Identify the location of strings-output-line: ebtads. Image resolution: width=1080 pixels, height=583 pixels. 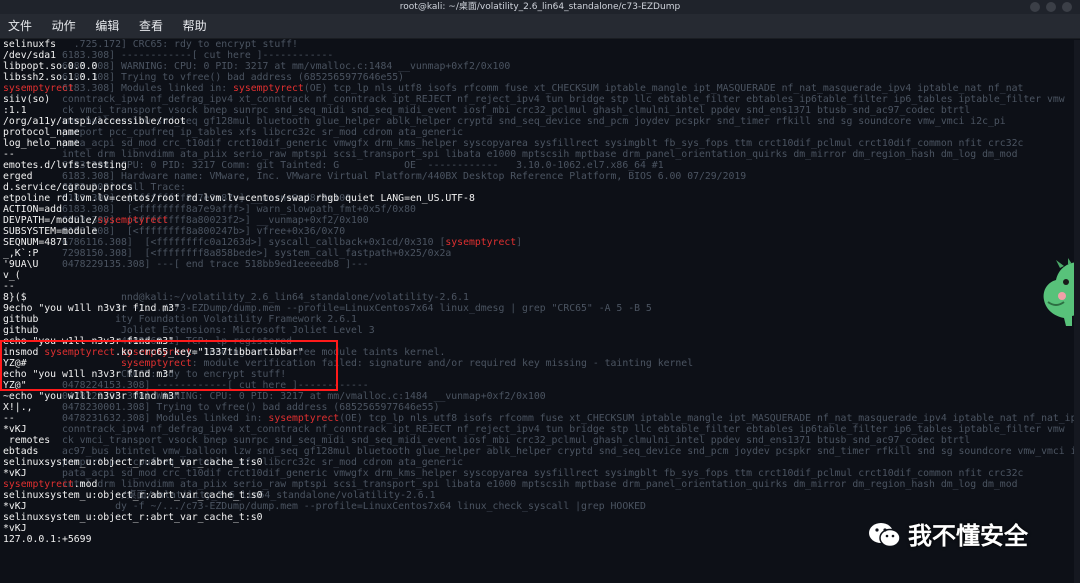
(21, 451).